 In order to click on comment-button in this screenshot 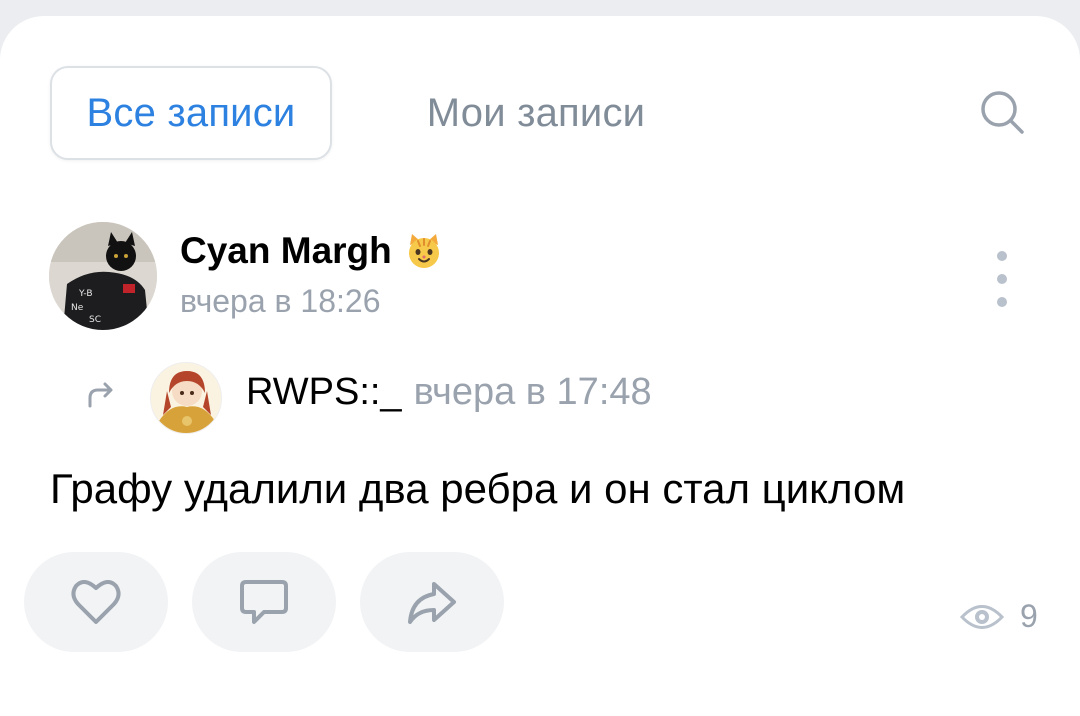, I will do `click(264, 602)`.